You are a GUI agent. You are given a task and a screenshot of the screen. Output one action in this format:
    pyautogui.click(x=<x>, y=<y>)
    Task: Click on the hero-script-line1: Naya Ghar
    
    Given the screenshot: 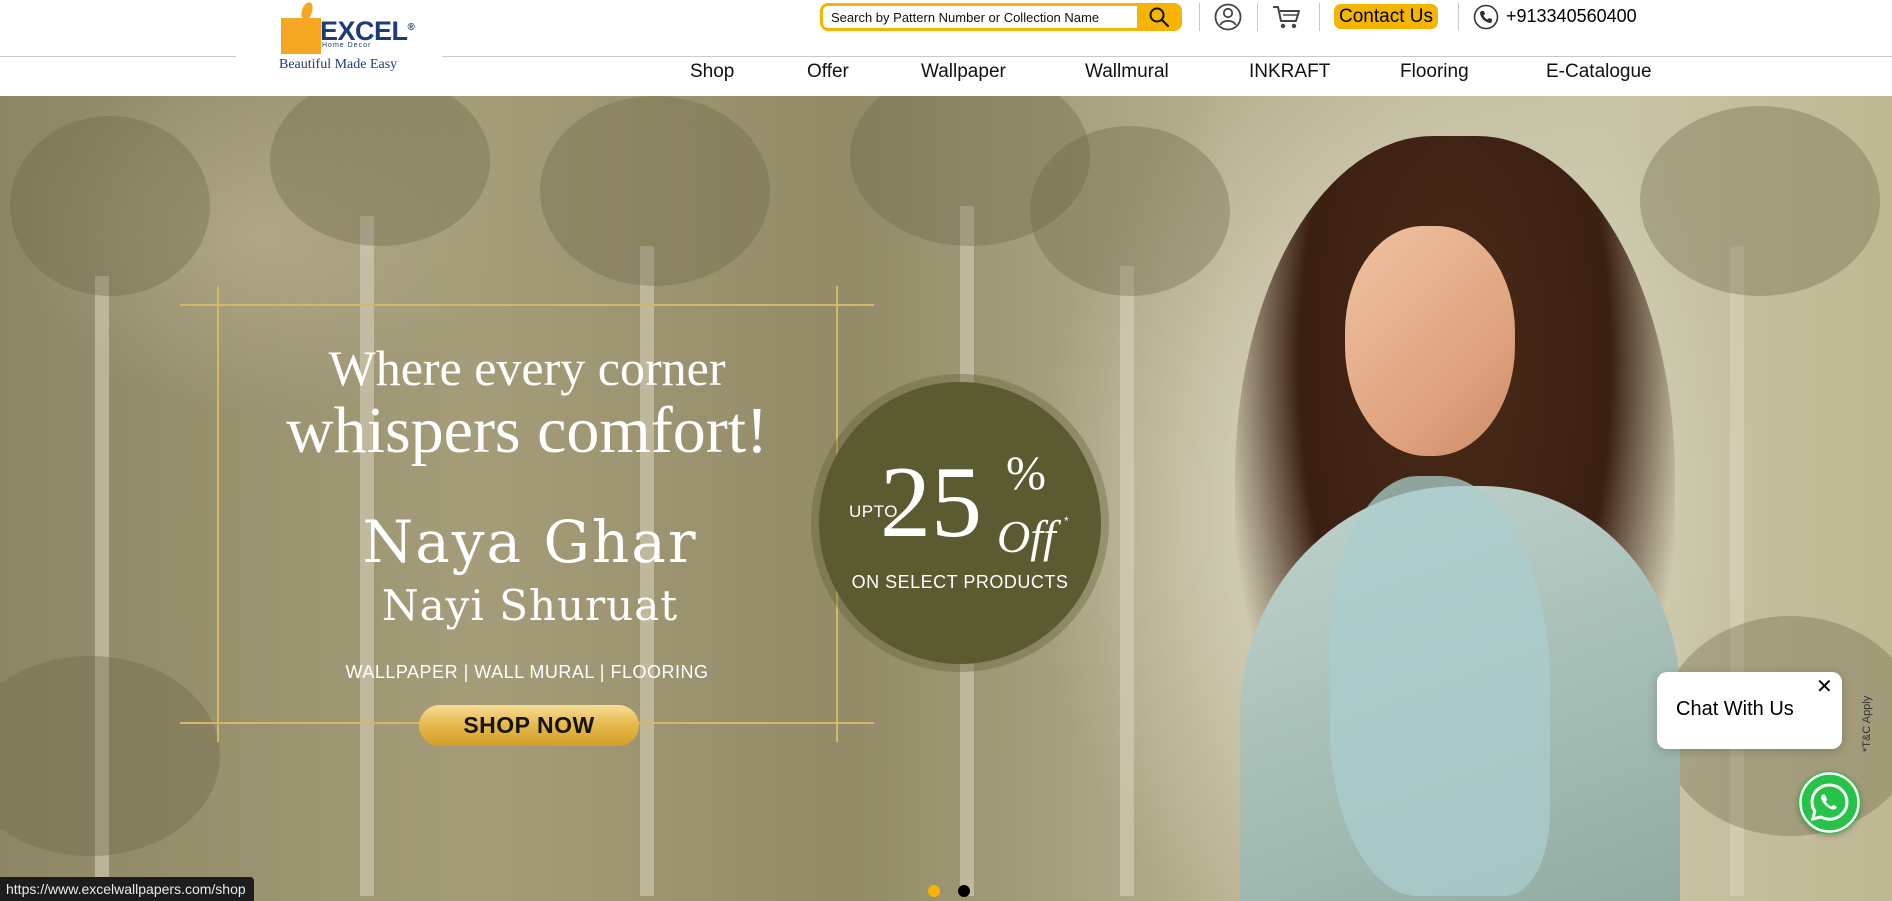 What is the action you would take?
    pyautogui.click(x=530, y=542)
    